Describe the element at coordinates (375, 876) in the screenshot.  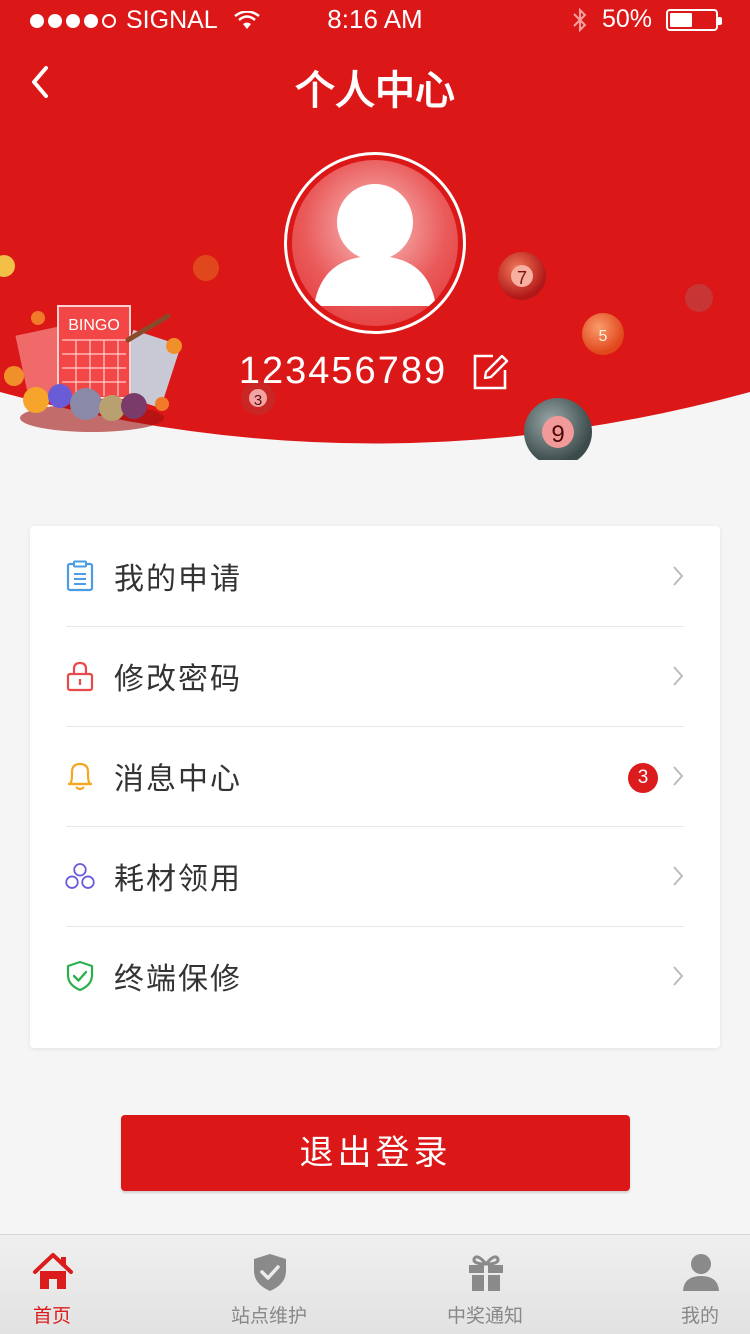
I see `menu-item-consumables: 耗材领用` at that location.